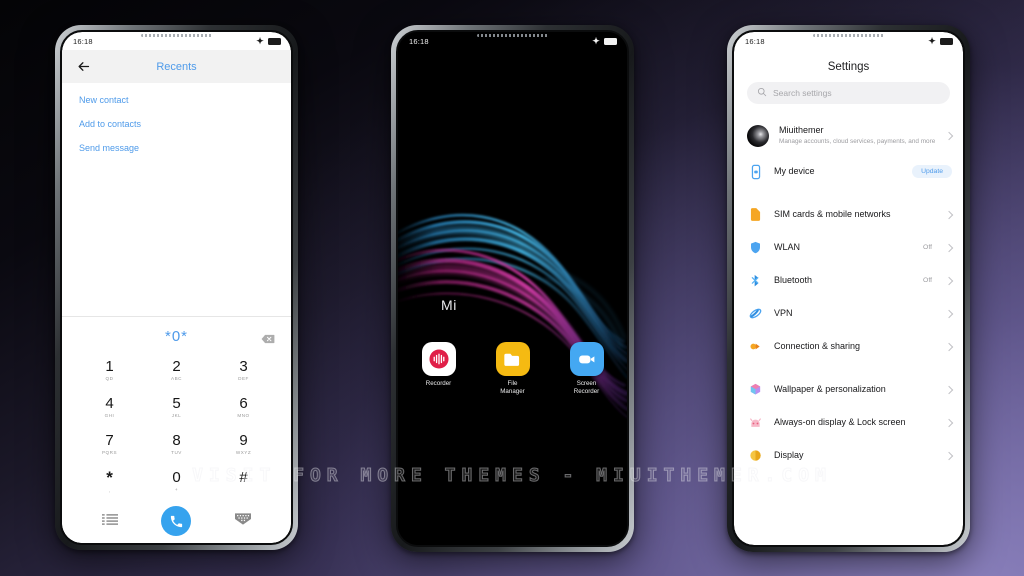  I want to click on back-arrow-icon, so click(83, 66).